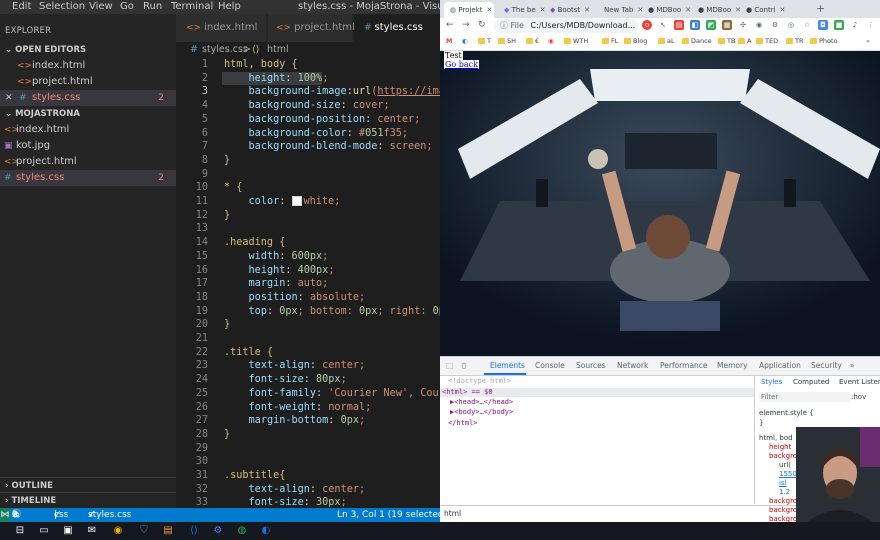 The height and width of the screenshot is (540, 880). I want to click on brown-extension-icon: ▦, so click(727, 25).